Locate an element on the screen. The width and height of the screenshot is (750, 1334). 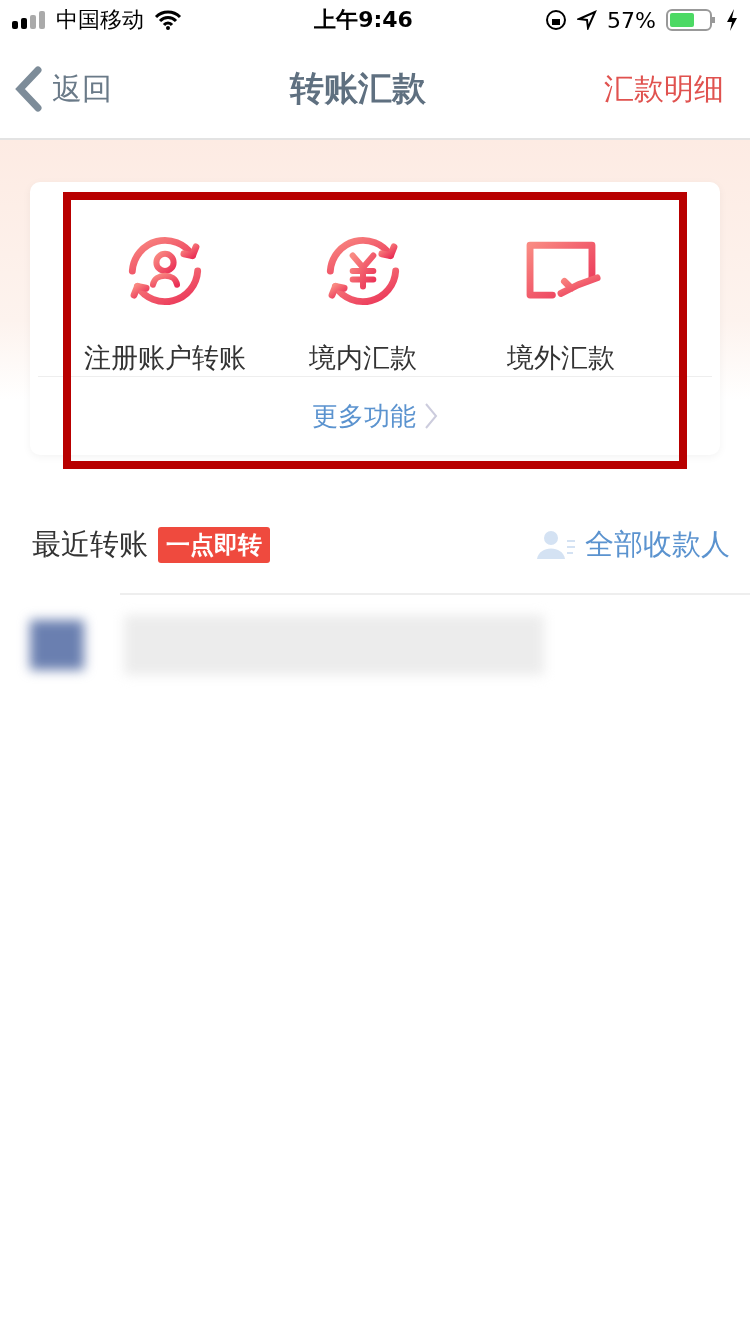
service-item: 注册账户转账 is located at coordinates (165, 302).